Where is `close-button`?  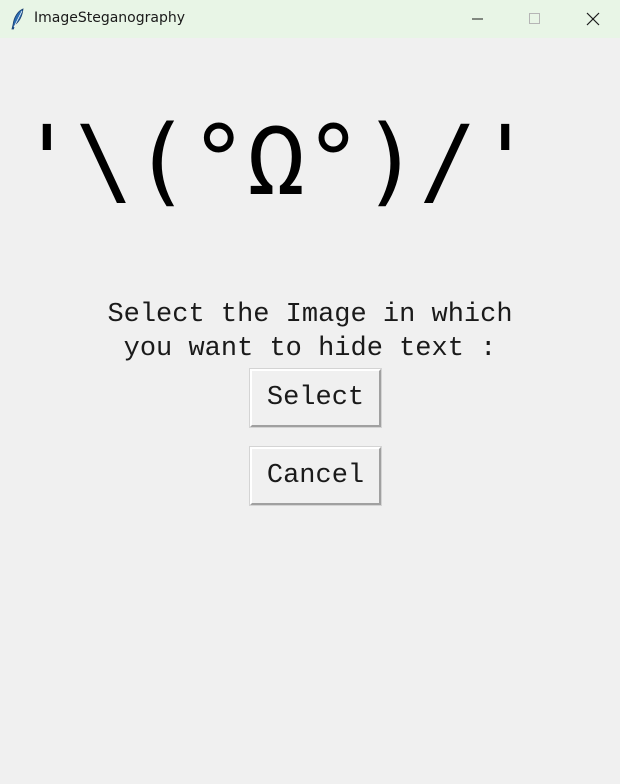
close-button is located at coordinates (593, 19).